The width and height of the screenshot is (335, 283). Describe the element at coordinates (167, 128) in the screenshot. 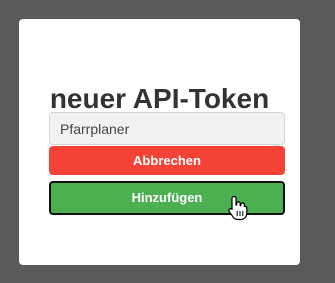

I see `token-name-input` at that location.